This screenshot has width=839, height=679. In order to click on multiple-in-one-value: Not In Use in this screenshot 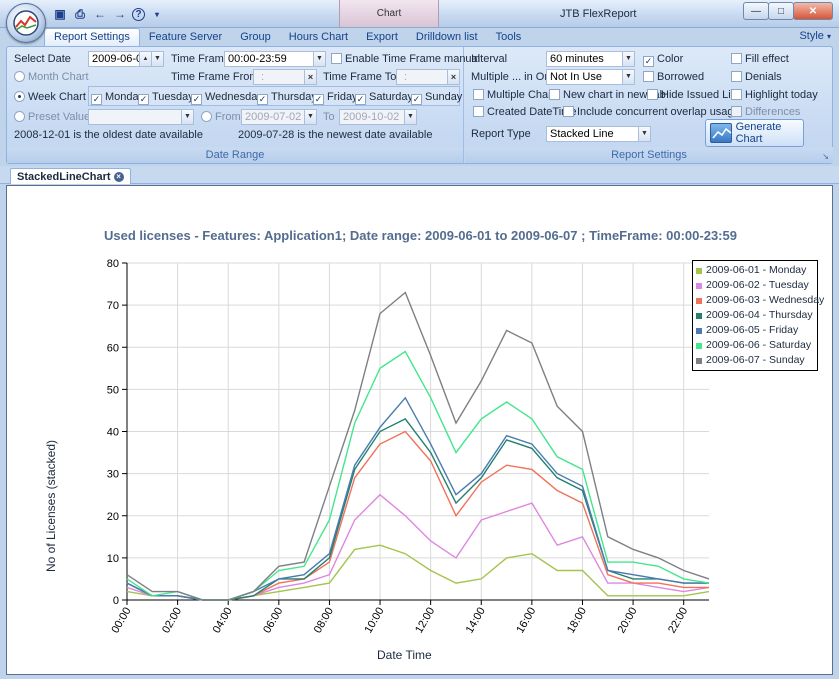, I will do `click(576, 77)`.